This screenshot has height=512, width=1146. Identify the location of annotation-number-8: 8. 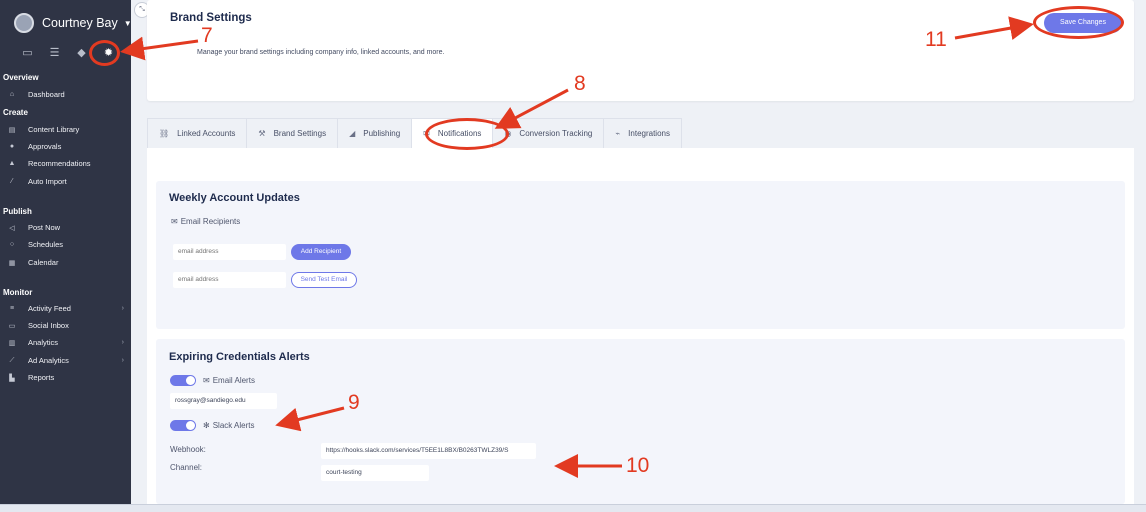
(580, 83).